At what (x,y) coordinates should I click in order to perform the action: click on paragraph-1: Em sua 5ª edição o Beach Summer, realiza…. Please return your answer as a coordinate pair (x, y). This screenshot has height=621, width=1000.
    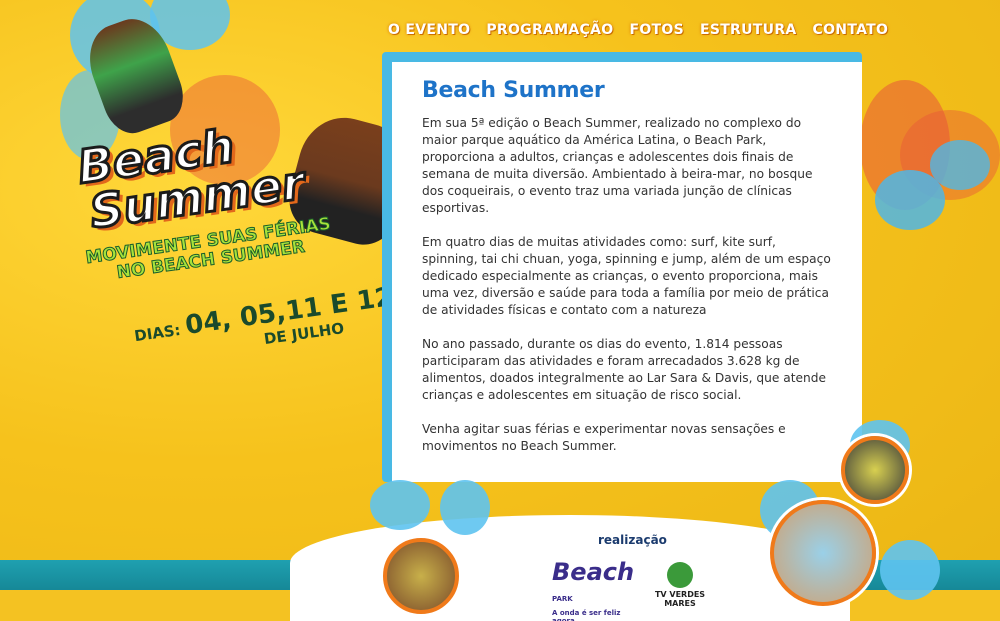
    Looking at the image, I should click on (617, 165).